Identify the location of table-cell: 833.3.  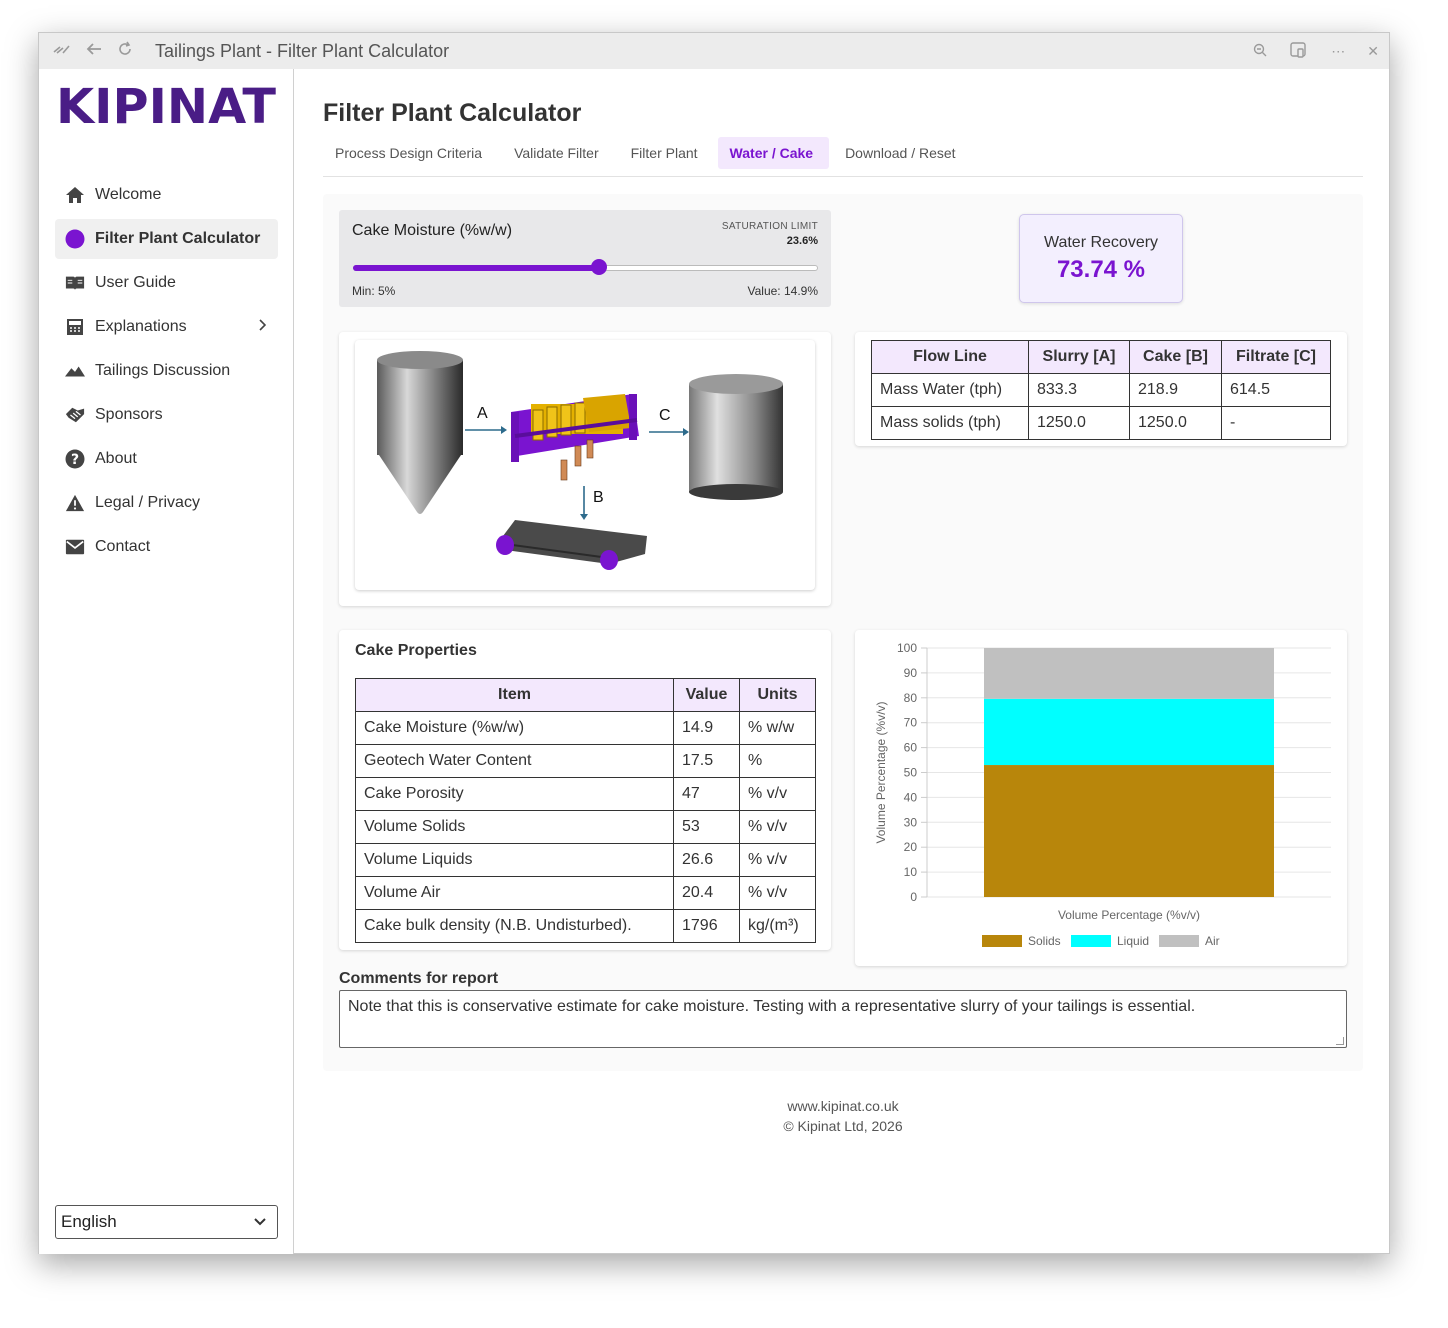
(1079, 390).